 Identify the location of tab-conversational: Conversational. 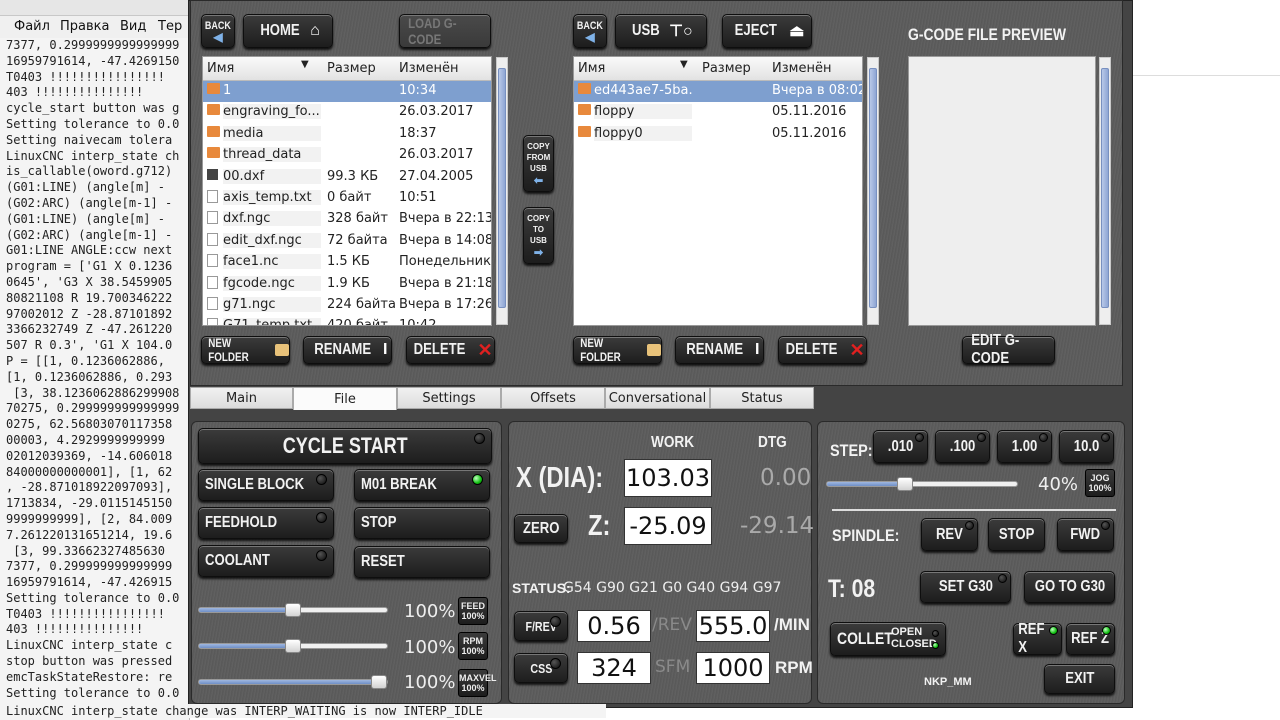
(657, 398).